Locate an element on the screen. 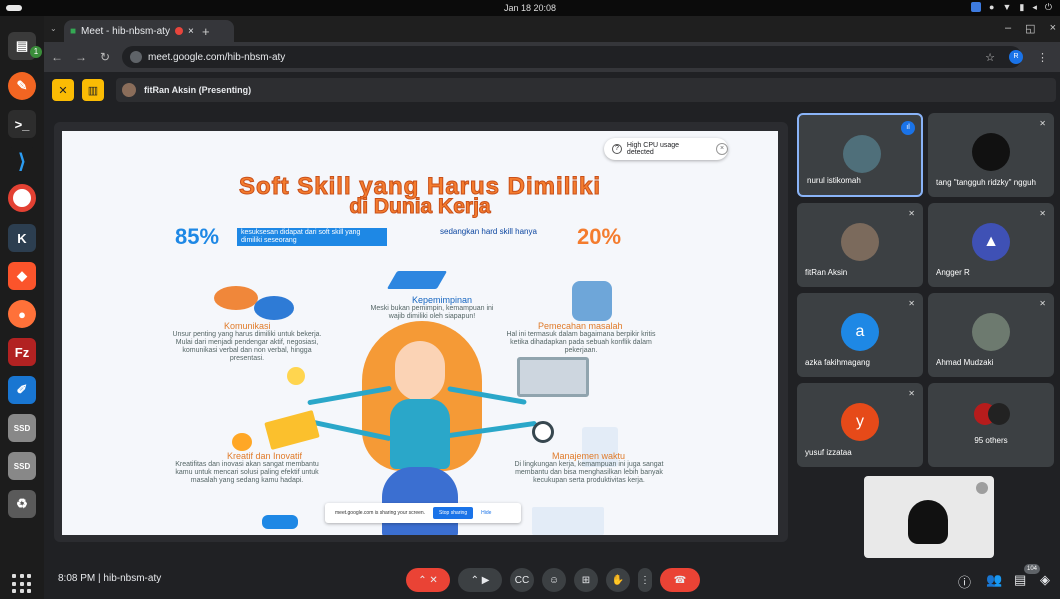 The image size is (1060, 599). tray-app-icon is located at coordinates (976, 7).